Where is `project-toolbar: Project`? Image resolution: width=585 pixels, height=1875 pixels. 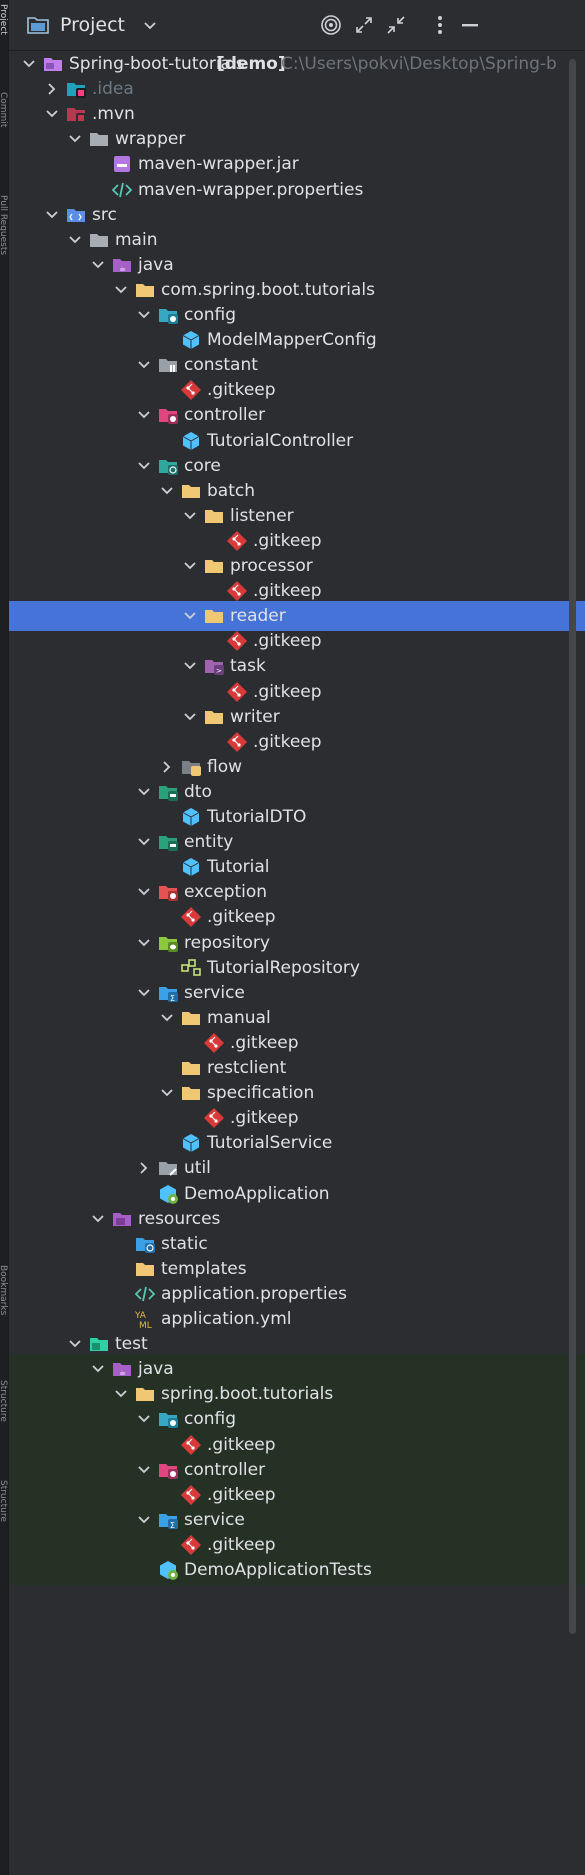
project-toolbar: Project is located at coordinates (297, 25).